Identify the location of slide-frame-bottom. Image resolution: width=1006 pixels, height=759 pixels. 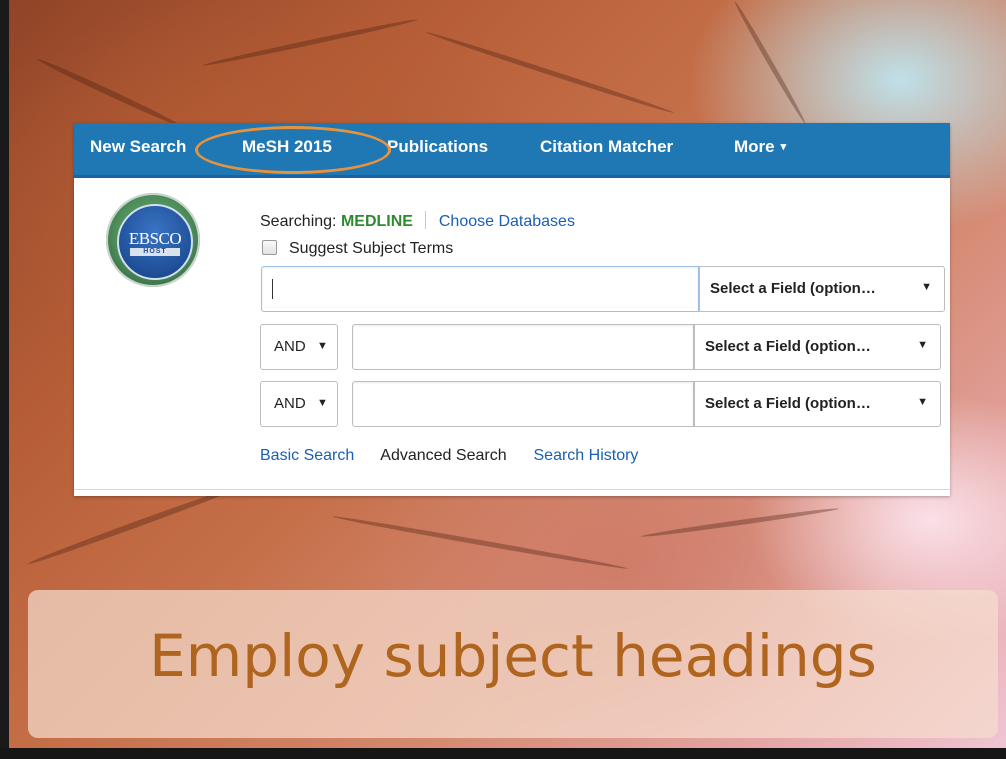
(503, 753).